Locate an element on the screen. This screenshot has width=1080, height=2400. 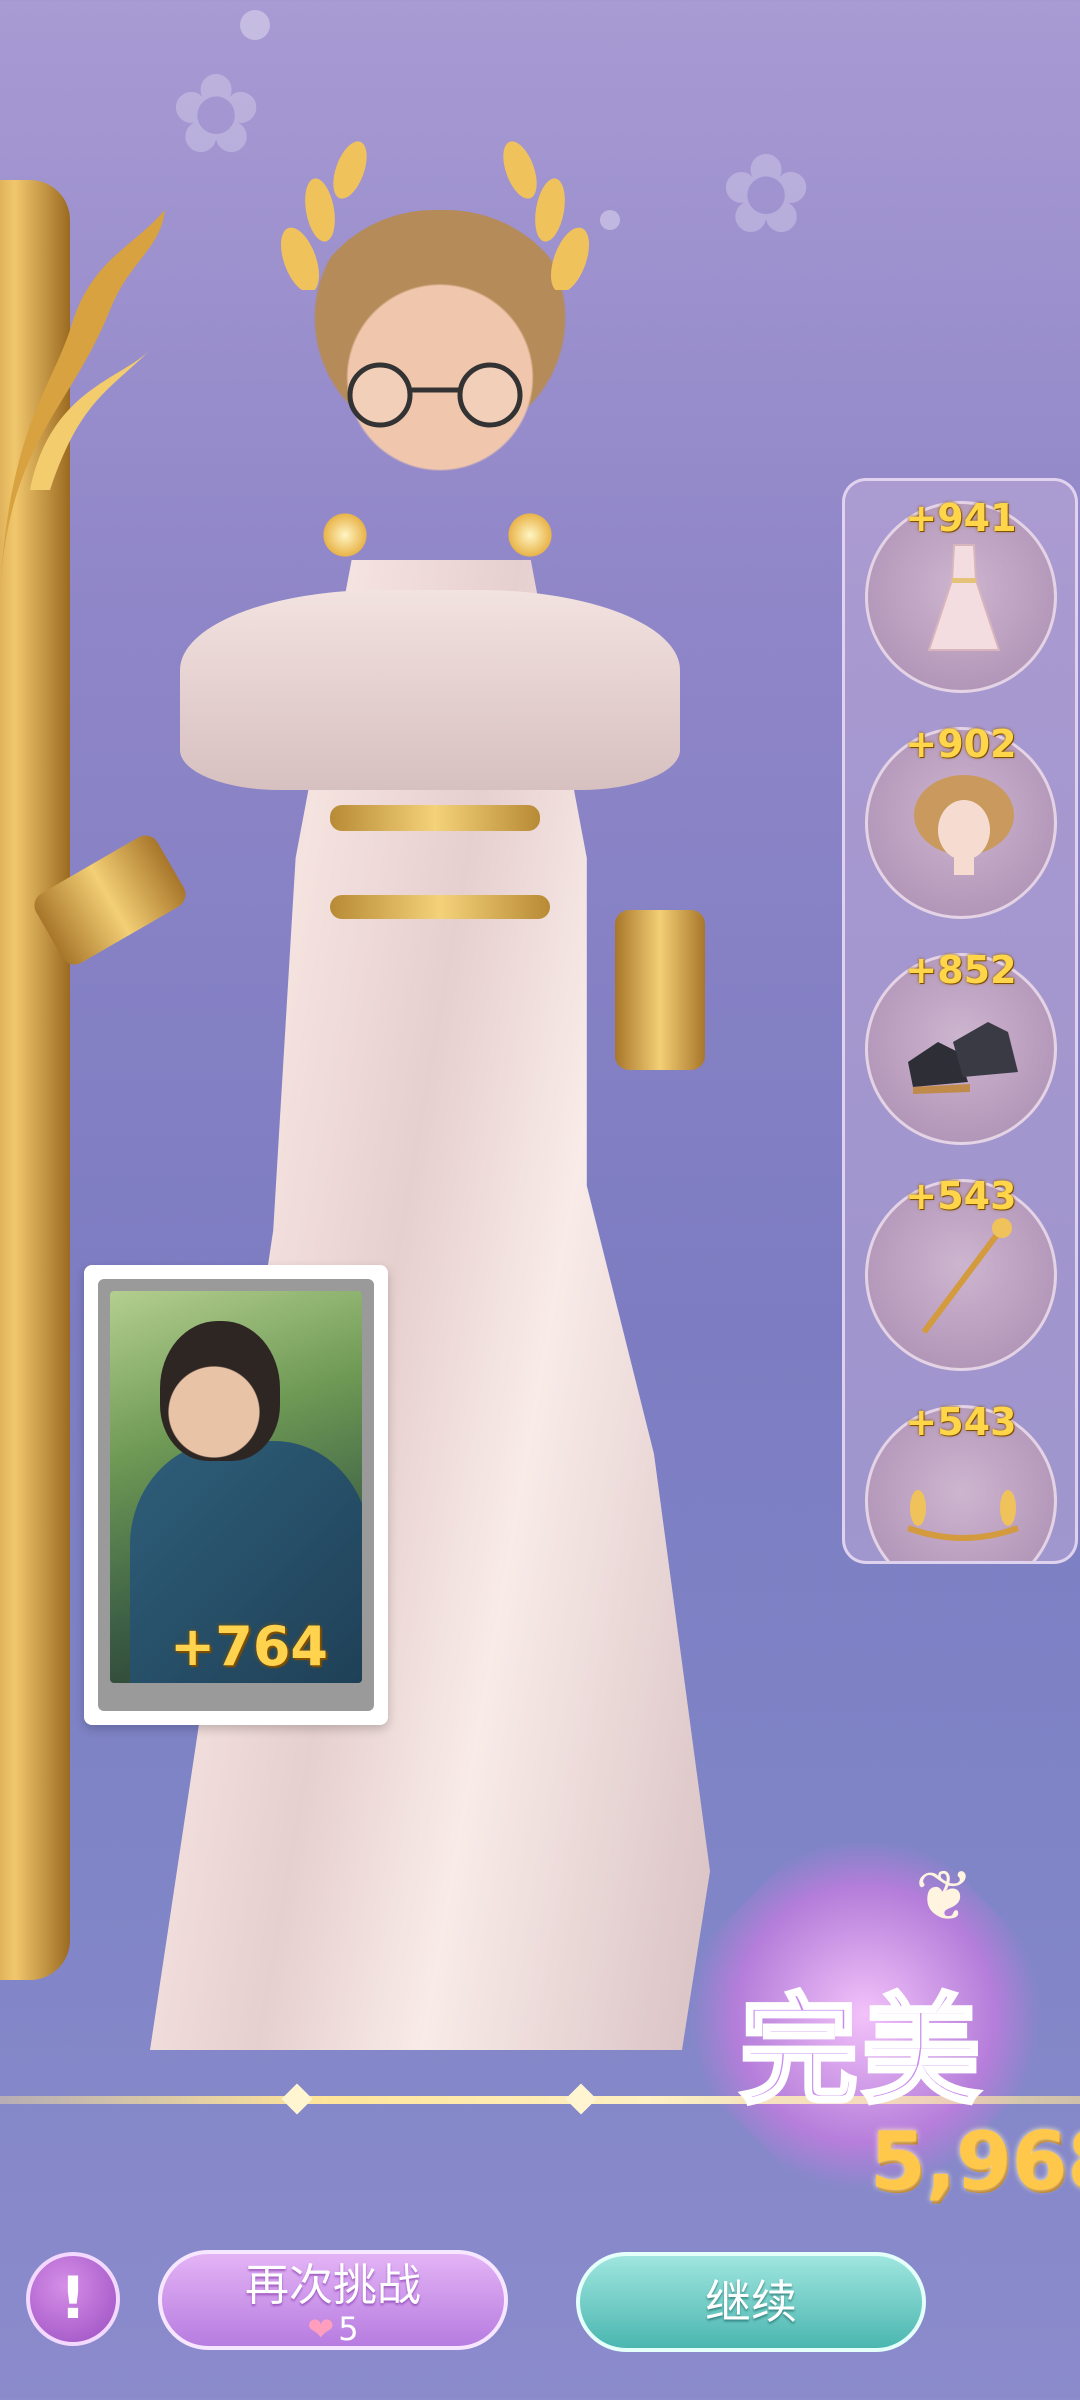
staff-crown is located at coordinates (82, 400).